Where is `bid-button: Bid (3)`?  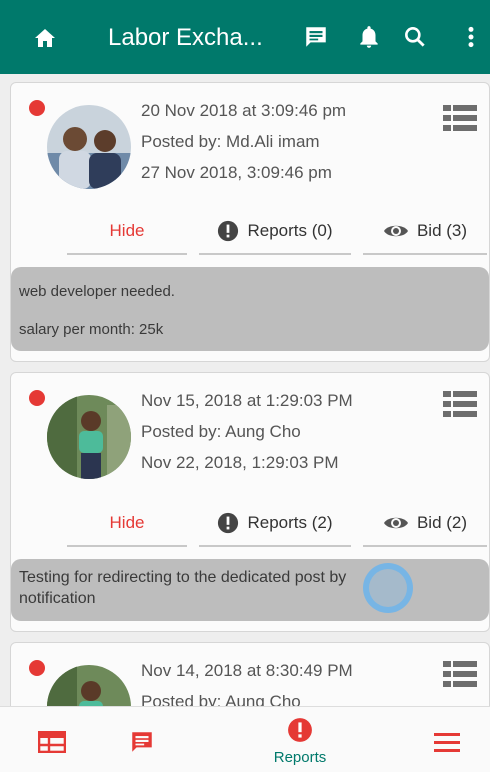
bid-button: Bid (3) is located at coordinates (425, 232).